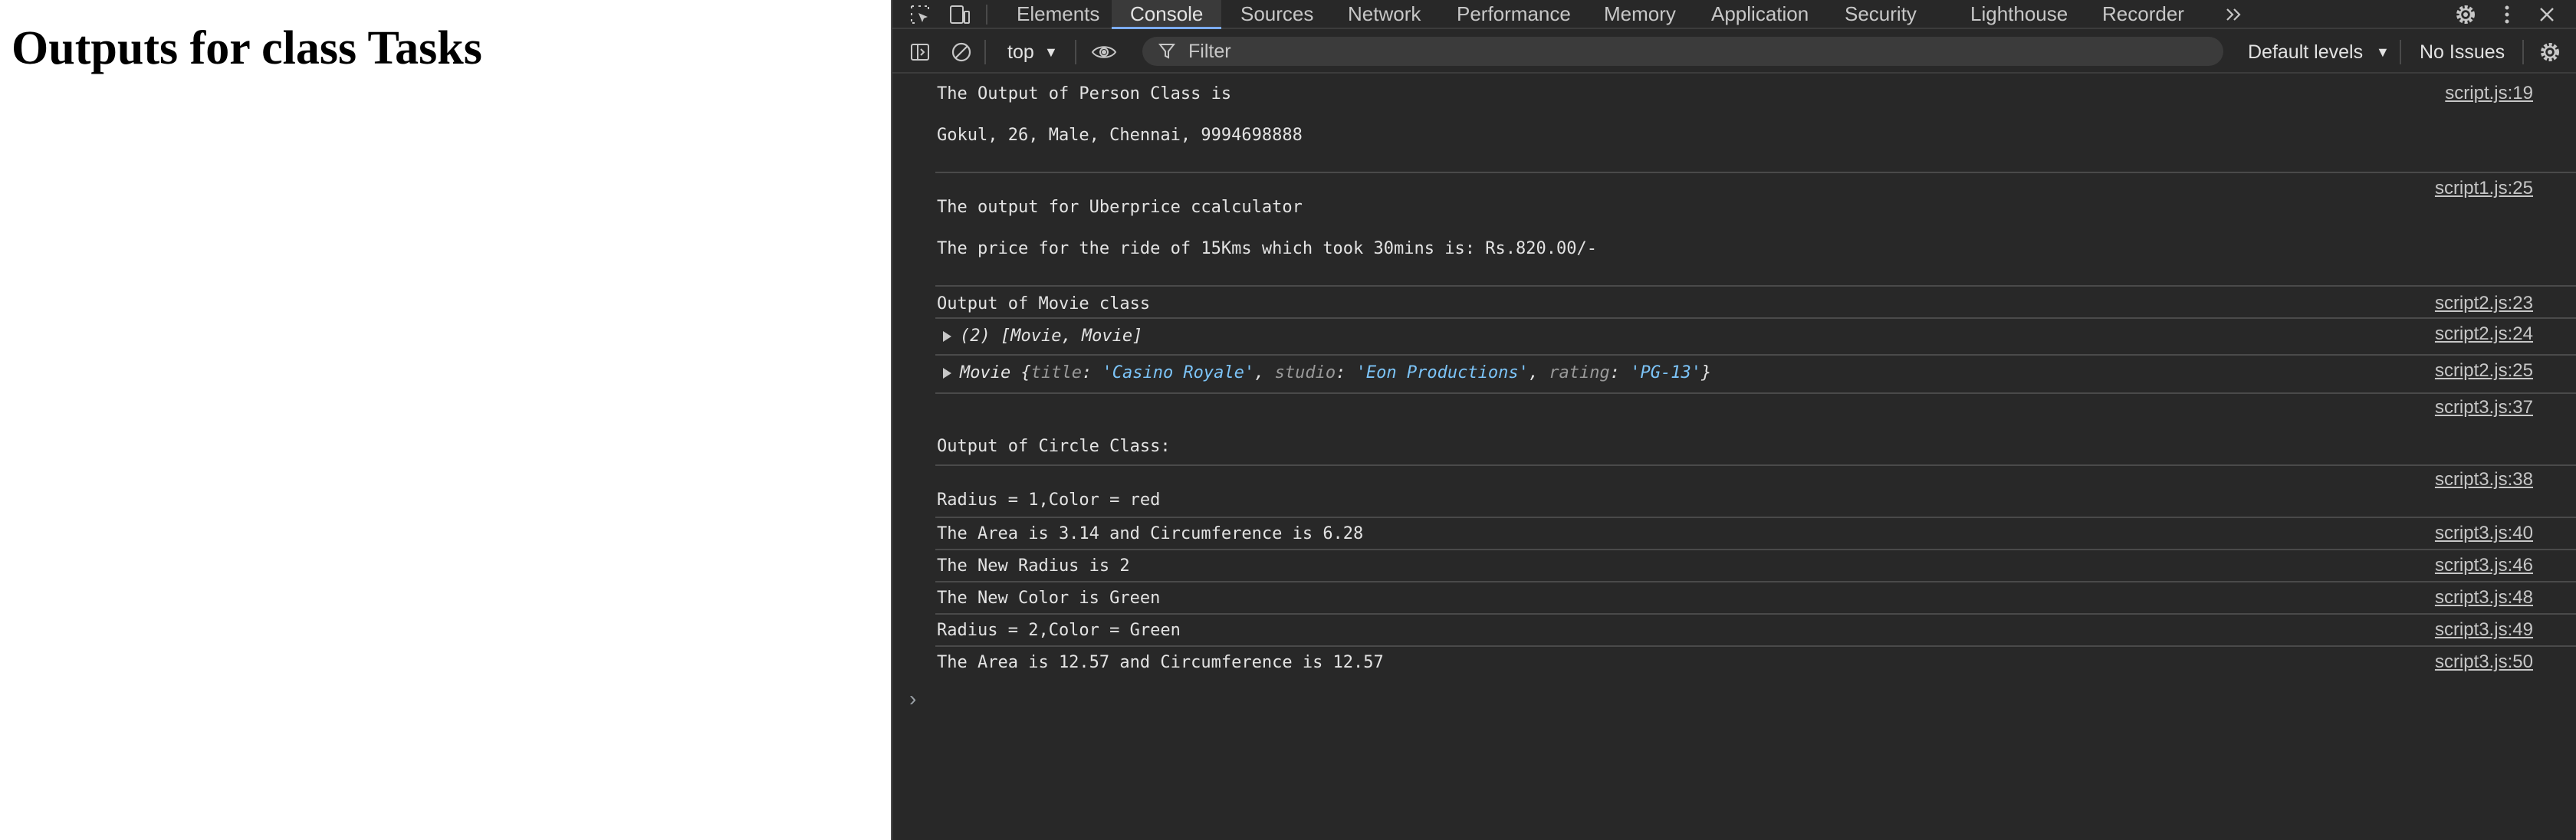 Image resolution: width=2576 pixels, height=840 pixels. I want to click on device-toolbar-icon, so click(960, 14).